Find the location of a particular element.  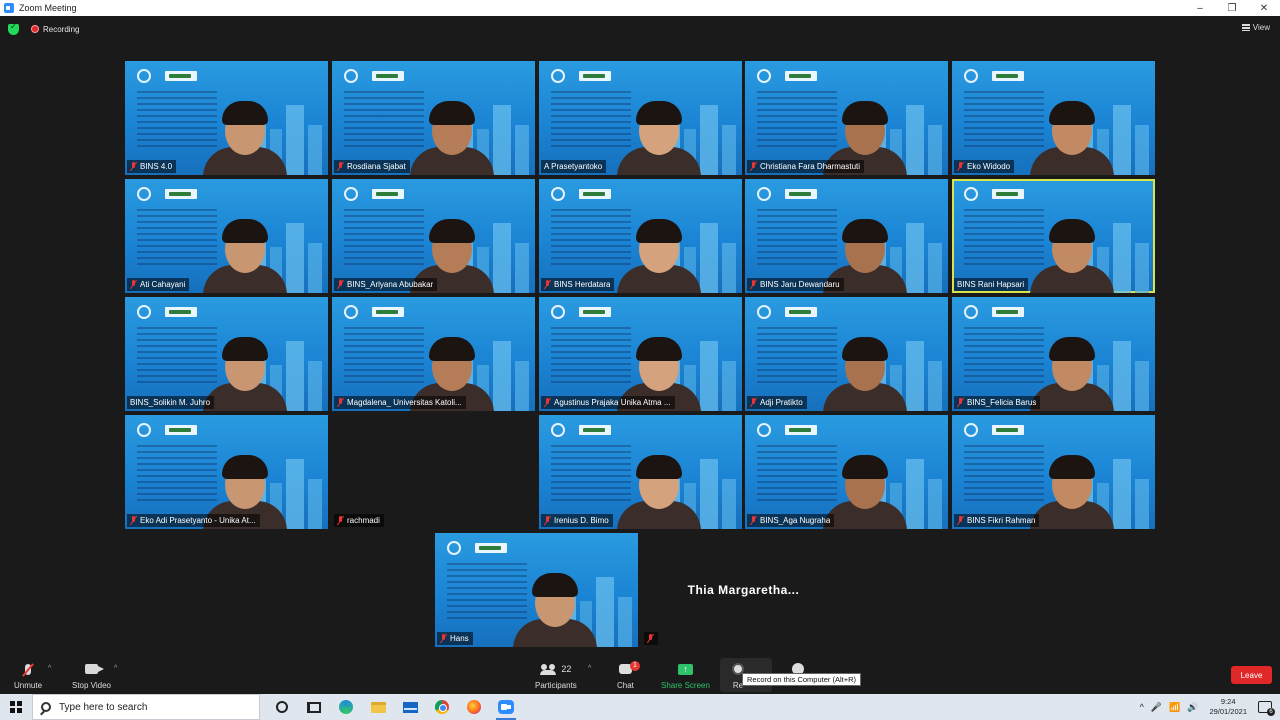

participant-name-bar: Christiana Fara Dharmastuti is located at coordinates (806, 166).